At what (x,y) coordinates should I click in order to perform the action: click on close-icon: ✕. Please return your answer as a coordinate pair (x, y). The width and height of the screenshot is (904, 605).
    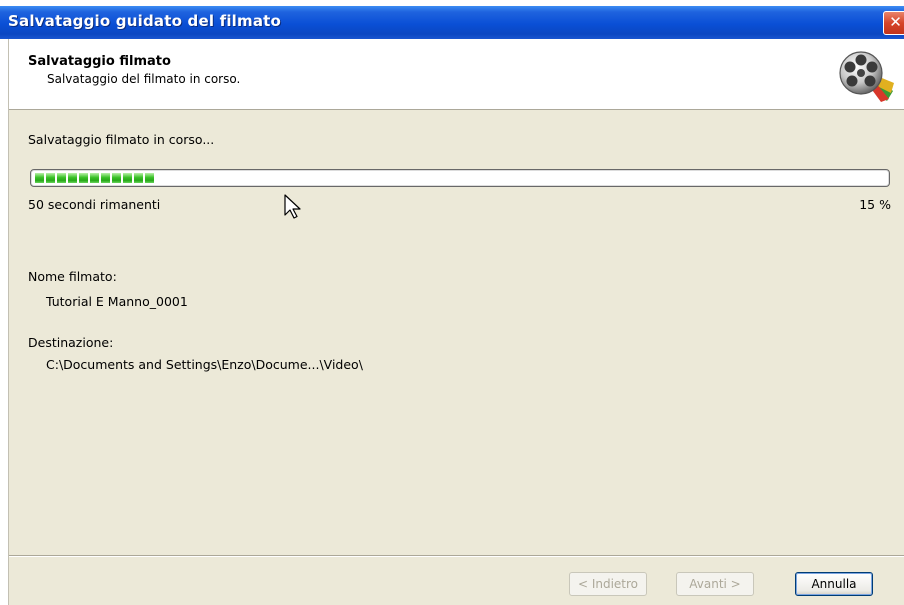
    Looking at the image, I should click on (895, 22).